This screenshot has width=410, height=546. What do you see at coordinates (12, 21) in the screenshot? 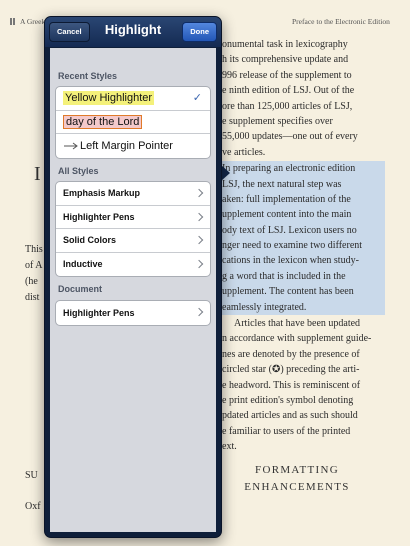
I see `column-marker-icon` at bounding box center [12, 21].